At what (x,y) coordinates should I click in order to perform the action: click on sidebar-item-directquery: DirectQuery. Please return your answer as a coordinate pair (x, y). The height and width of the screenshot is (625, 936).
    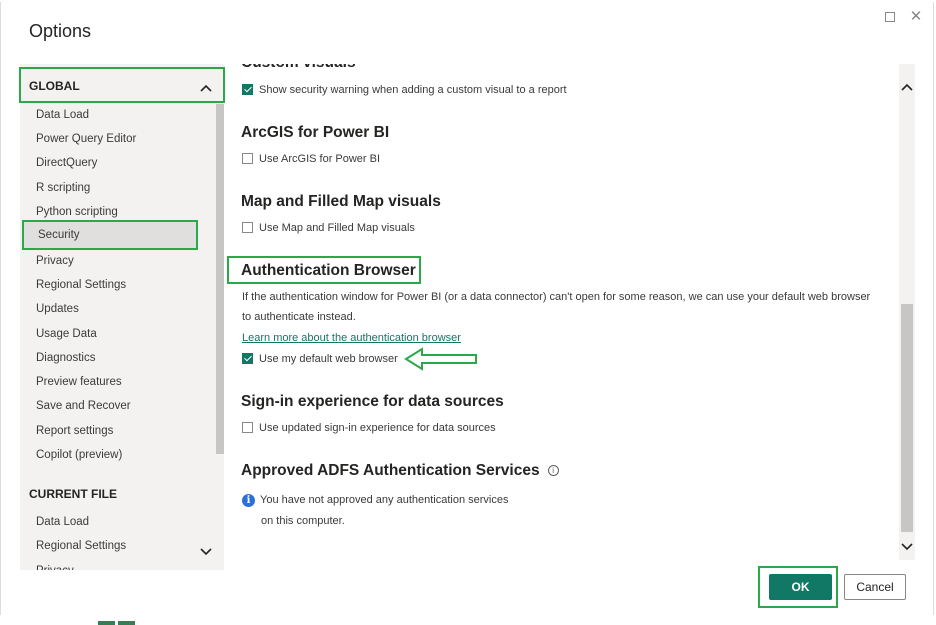
    Looking at the image, I should click on (126, 163).